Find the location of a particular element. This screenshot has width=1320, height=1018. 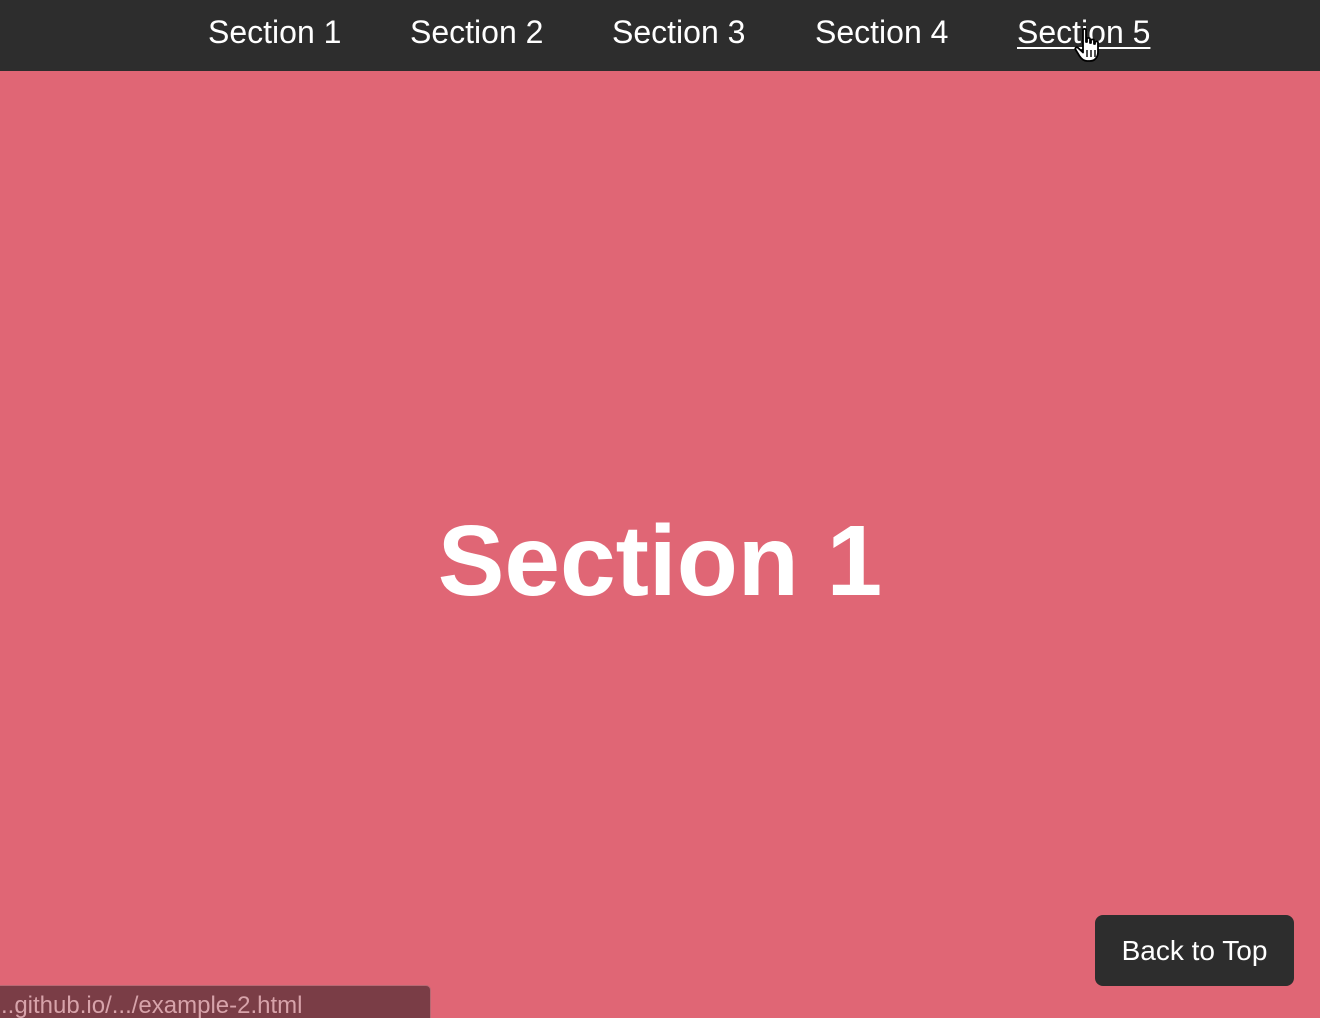

section-title: Section 1 is located at coordinates (660, 561).